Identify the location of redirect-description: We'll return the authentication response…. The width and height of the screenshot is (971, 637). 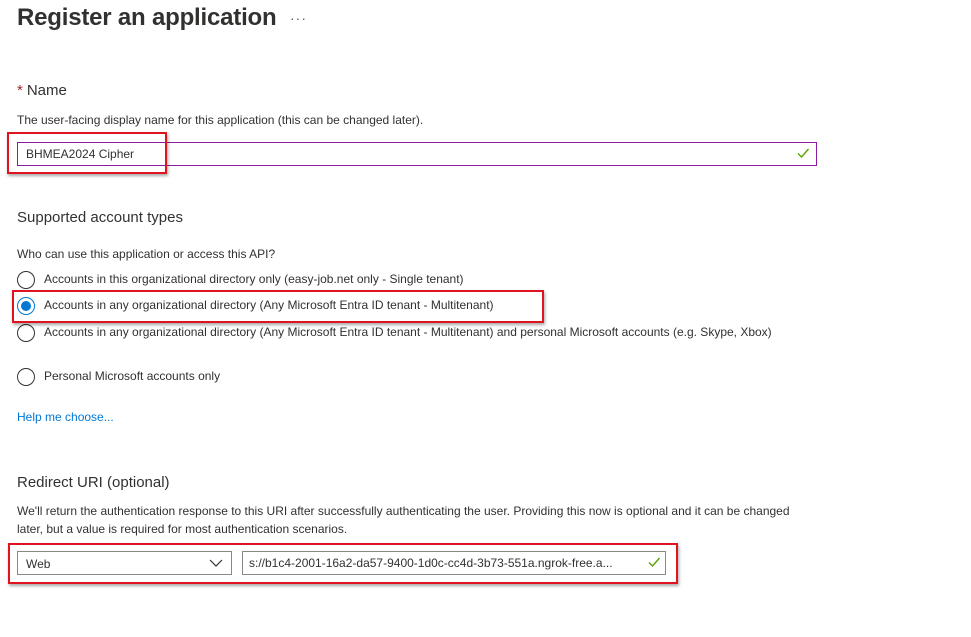
(403, 520).